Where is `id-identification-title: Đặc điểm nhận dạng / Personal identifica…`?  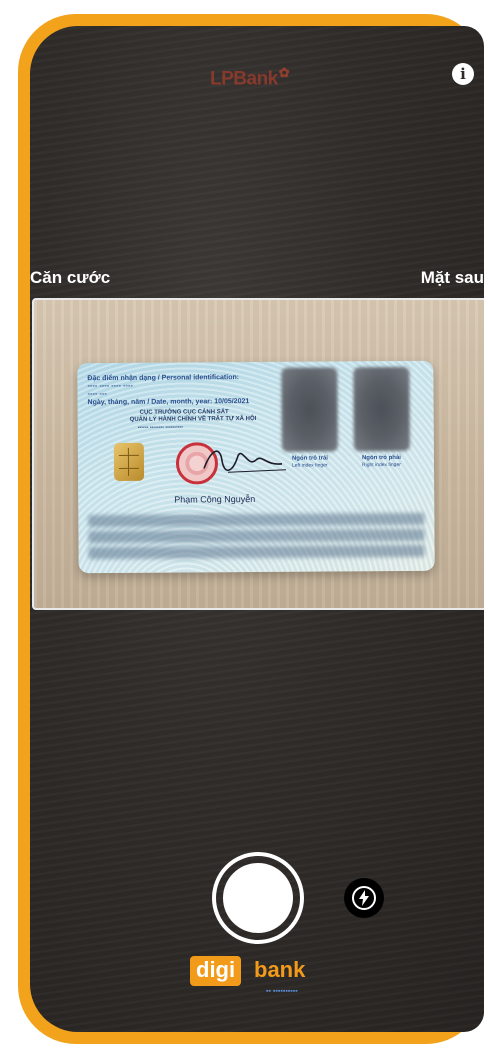 id-identification-title: Đặc điểm nhận dạng / Personal identifica… is located at coordinates (163, 378).